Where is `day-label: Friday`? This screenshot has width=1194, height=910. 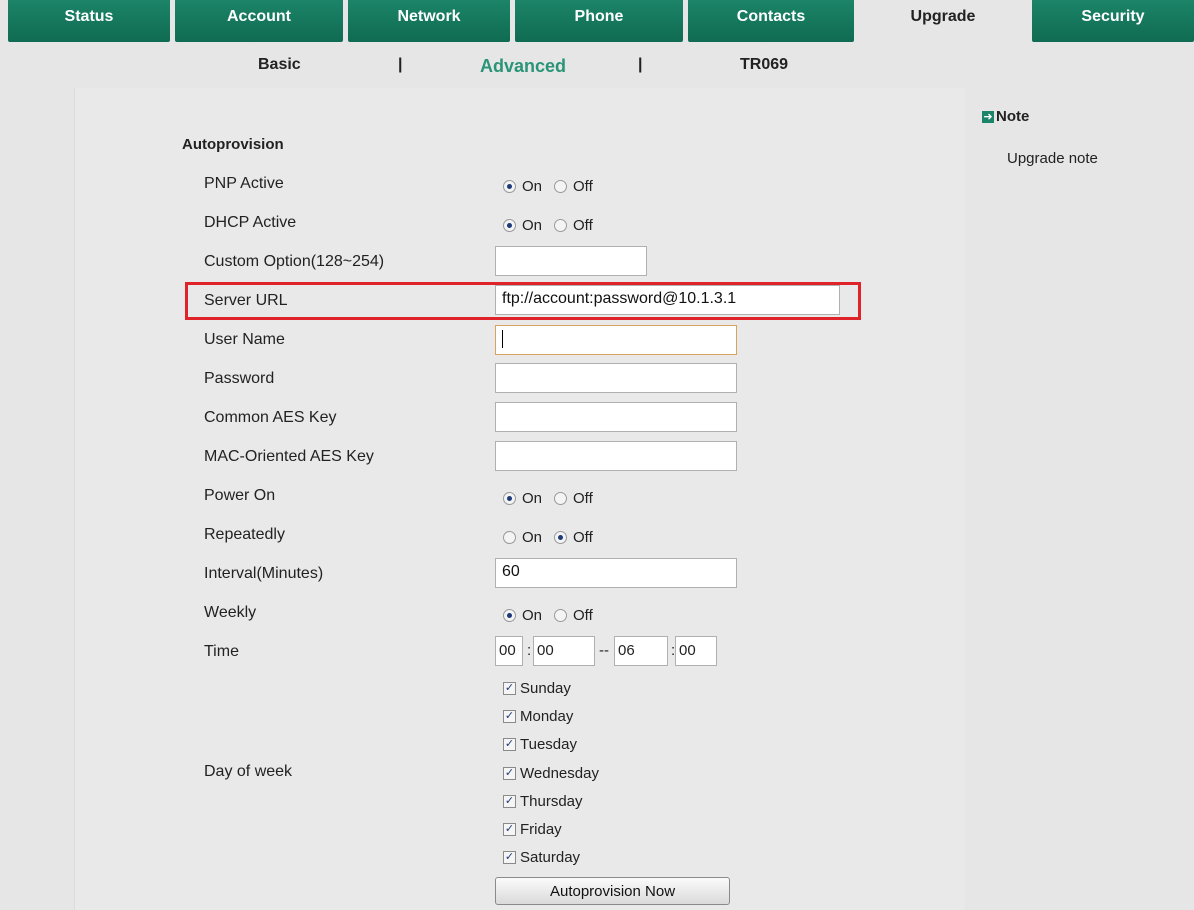
day-label: Friday is located at coordinates (541, 829).